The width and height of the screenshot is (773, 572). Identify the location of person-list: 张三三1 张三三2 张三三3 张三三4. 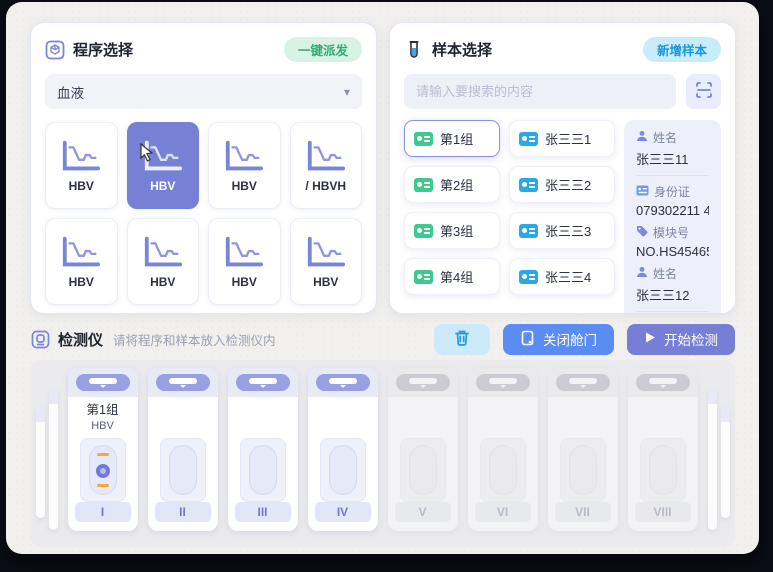
(562, 216).